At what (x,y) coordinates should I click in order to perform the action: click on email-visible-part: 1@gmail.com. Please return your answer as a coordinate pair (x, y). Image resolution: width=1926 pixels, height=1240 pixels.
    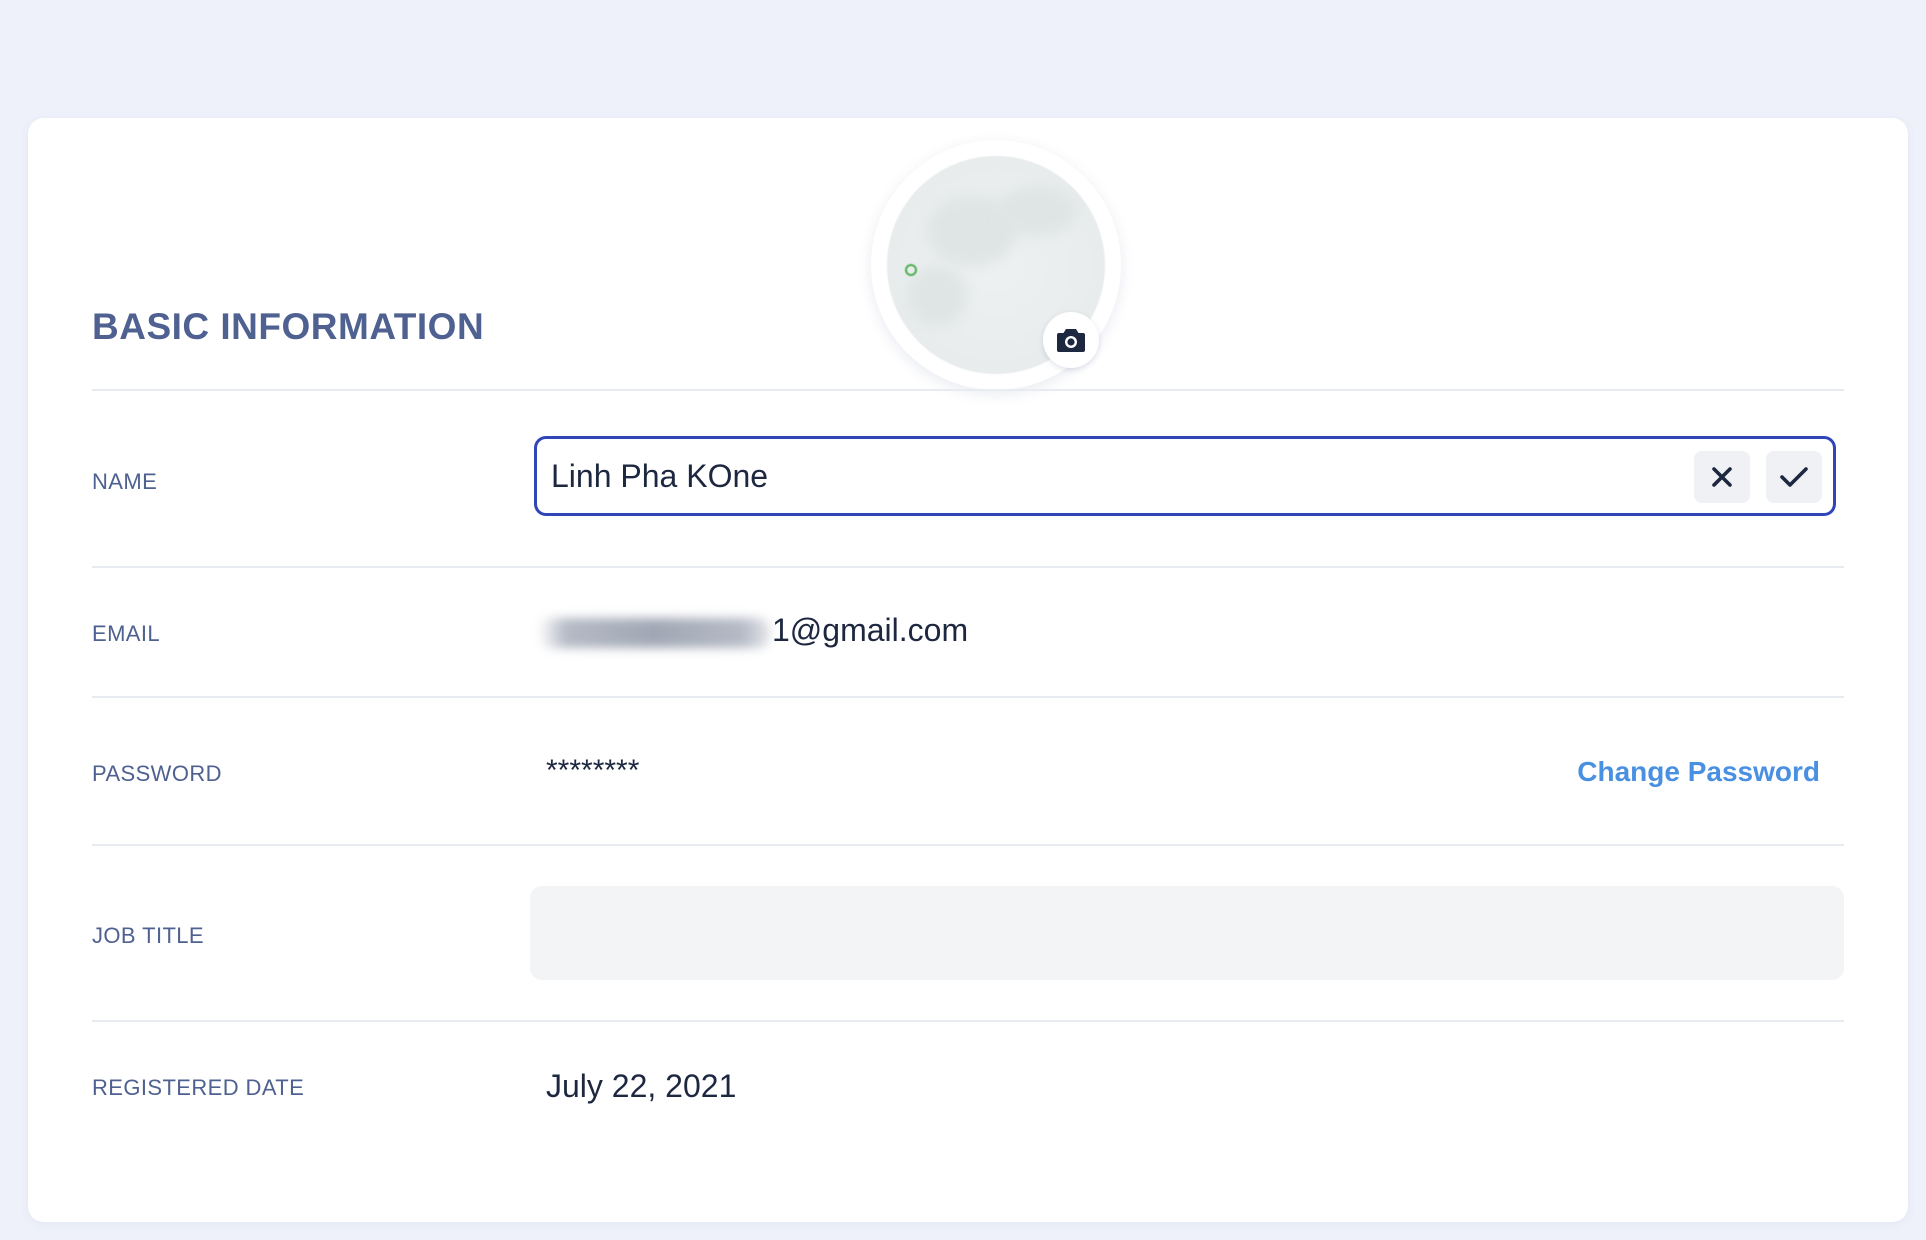
    Looking at the image, I should click on (870, 630).